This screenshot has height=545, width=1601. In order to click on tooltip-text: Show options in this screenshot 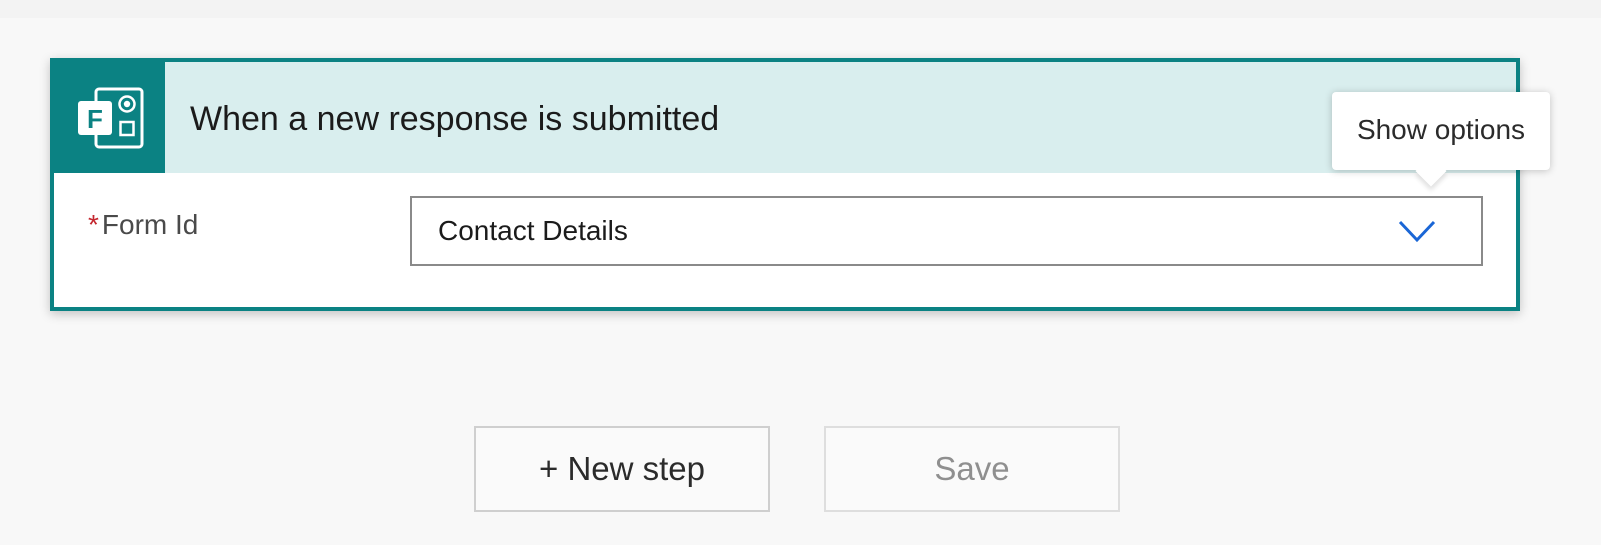, I will do `click(1441, 129)`.